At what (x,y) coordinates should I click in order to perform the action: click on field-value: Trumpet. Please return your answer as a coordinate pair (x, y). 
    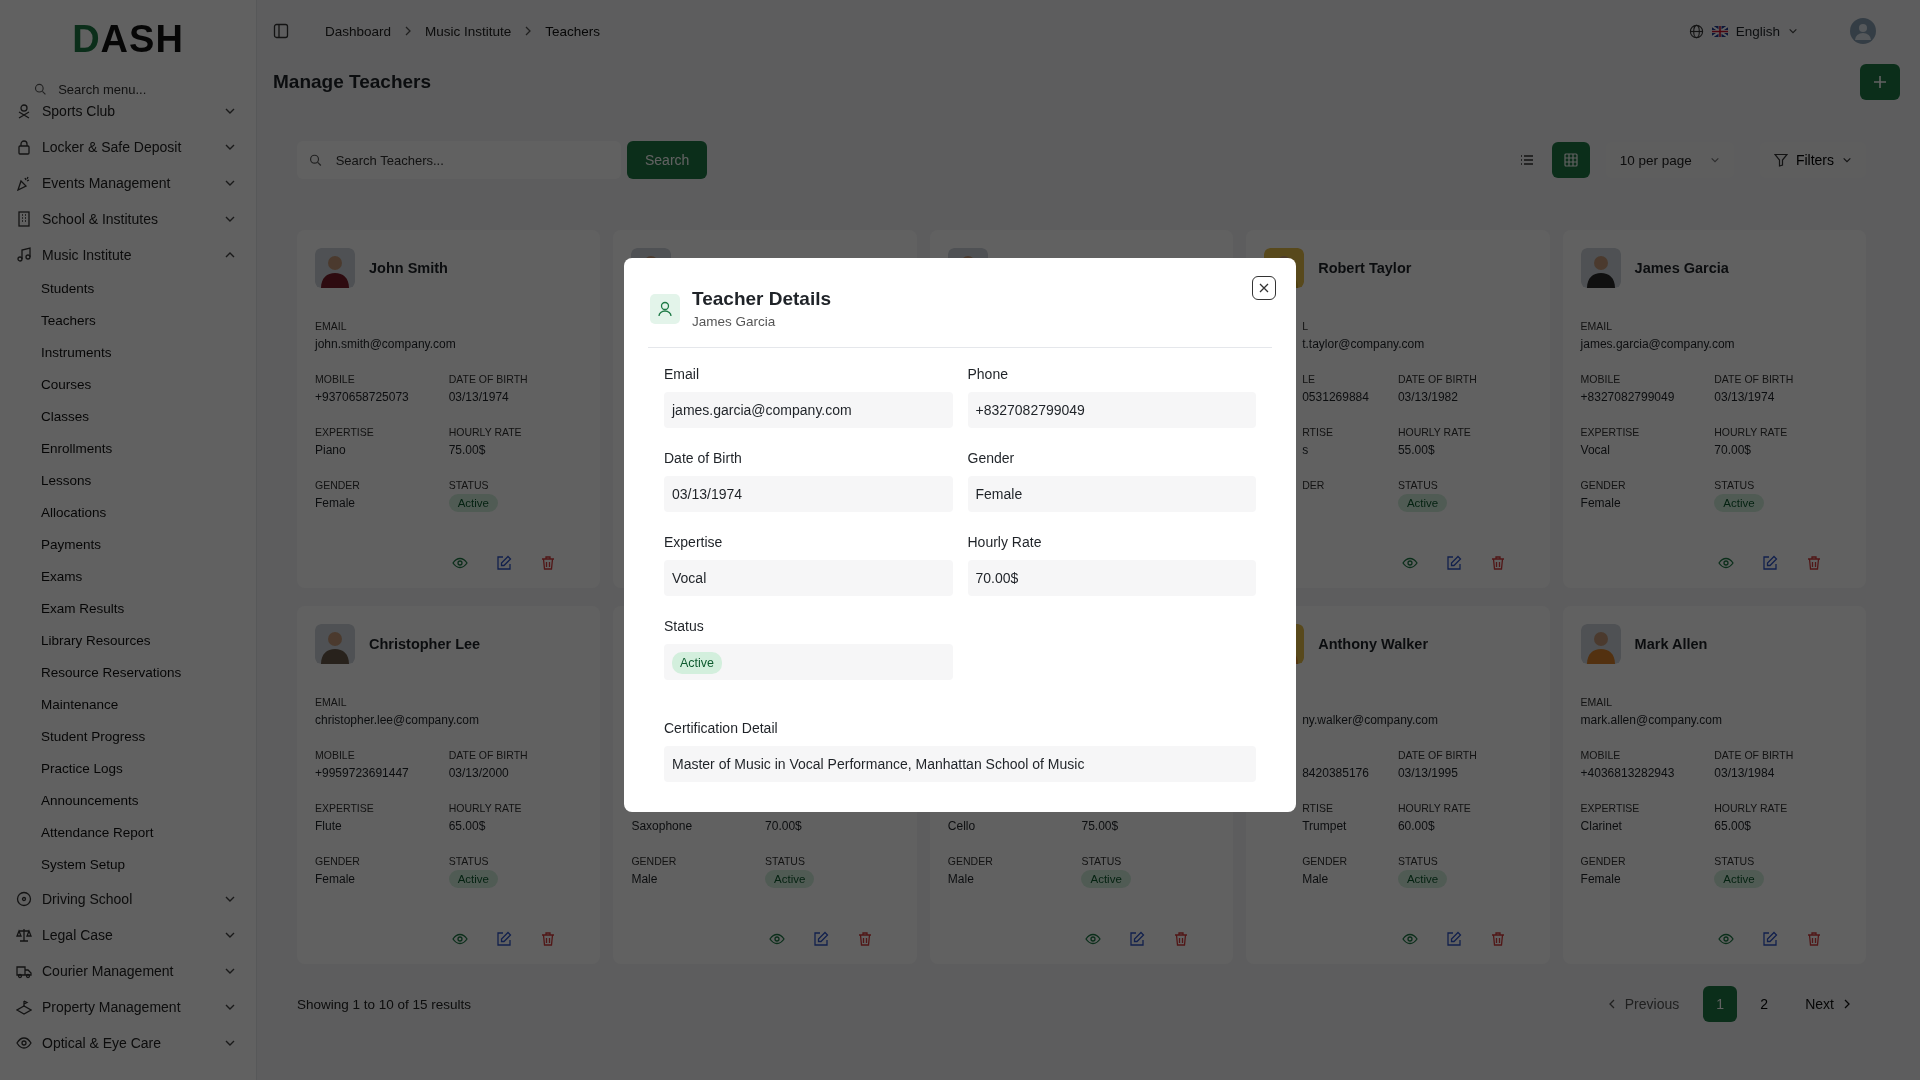
    Looking at the image, I should click on (1325, 826).